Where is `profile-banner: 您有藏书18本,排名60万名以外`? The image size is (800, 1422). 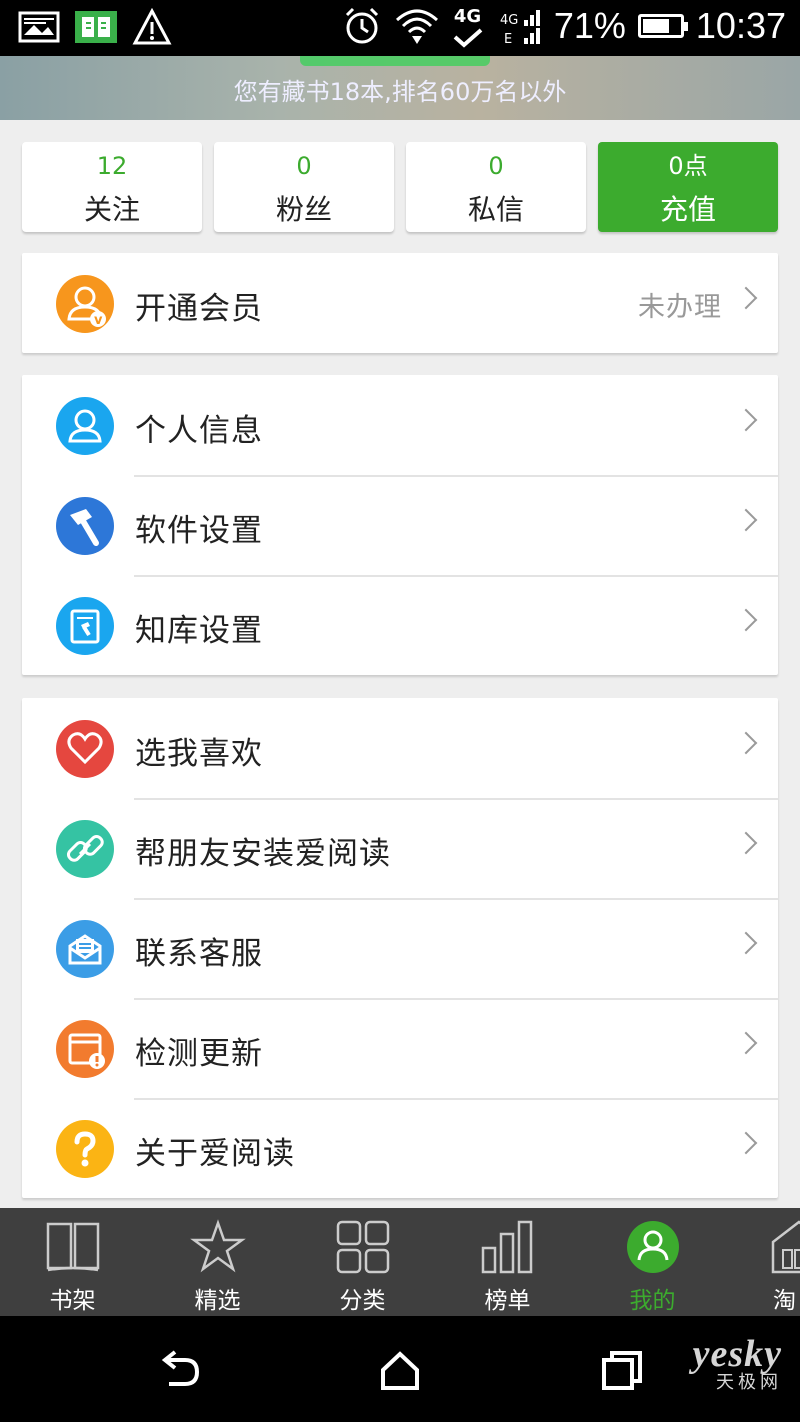
profile-banner: 您有藏书18本,排名60万名以外 is located at coordinates (400, 88).